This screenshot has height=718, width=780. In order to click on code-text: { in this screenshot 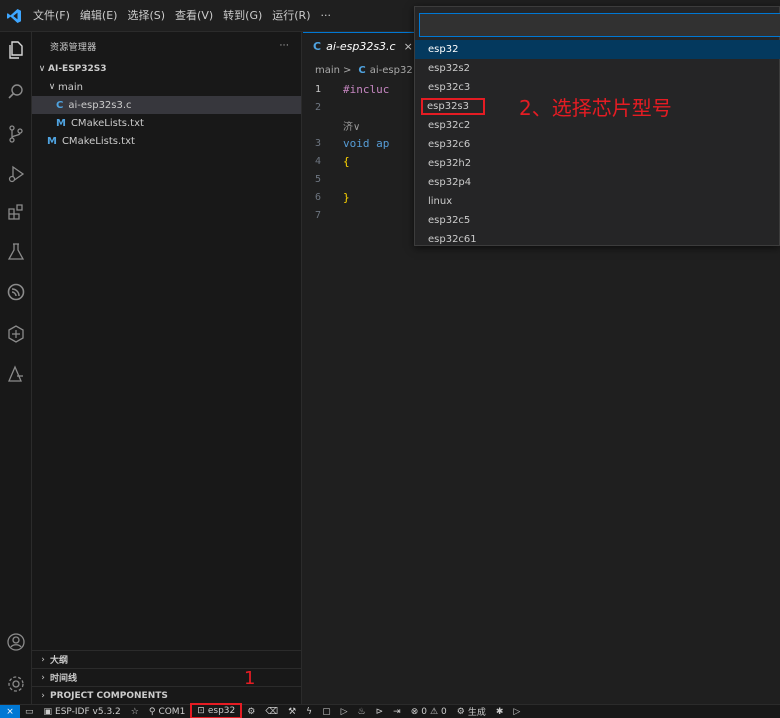, I will do `click(346, 161)`.